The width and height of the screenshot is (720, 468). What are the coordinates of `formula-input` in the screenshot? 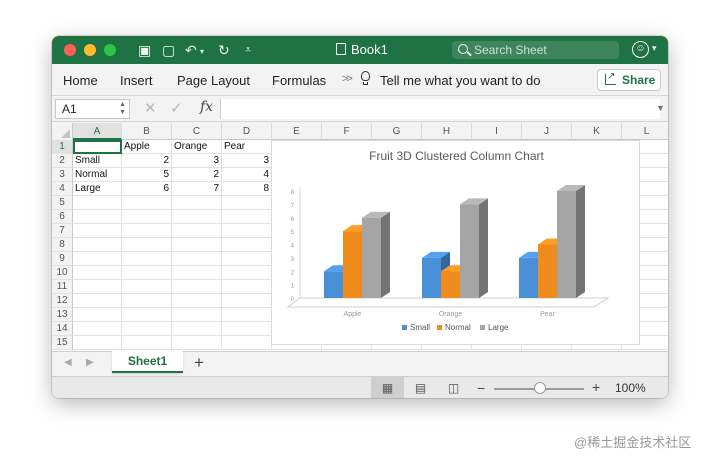 It's located at (440, 109).